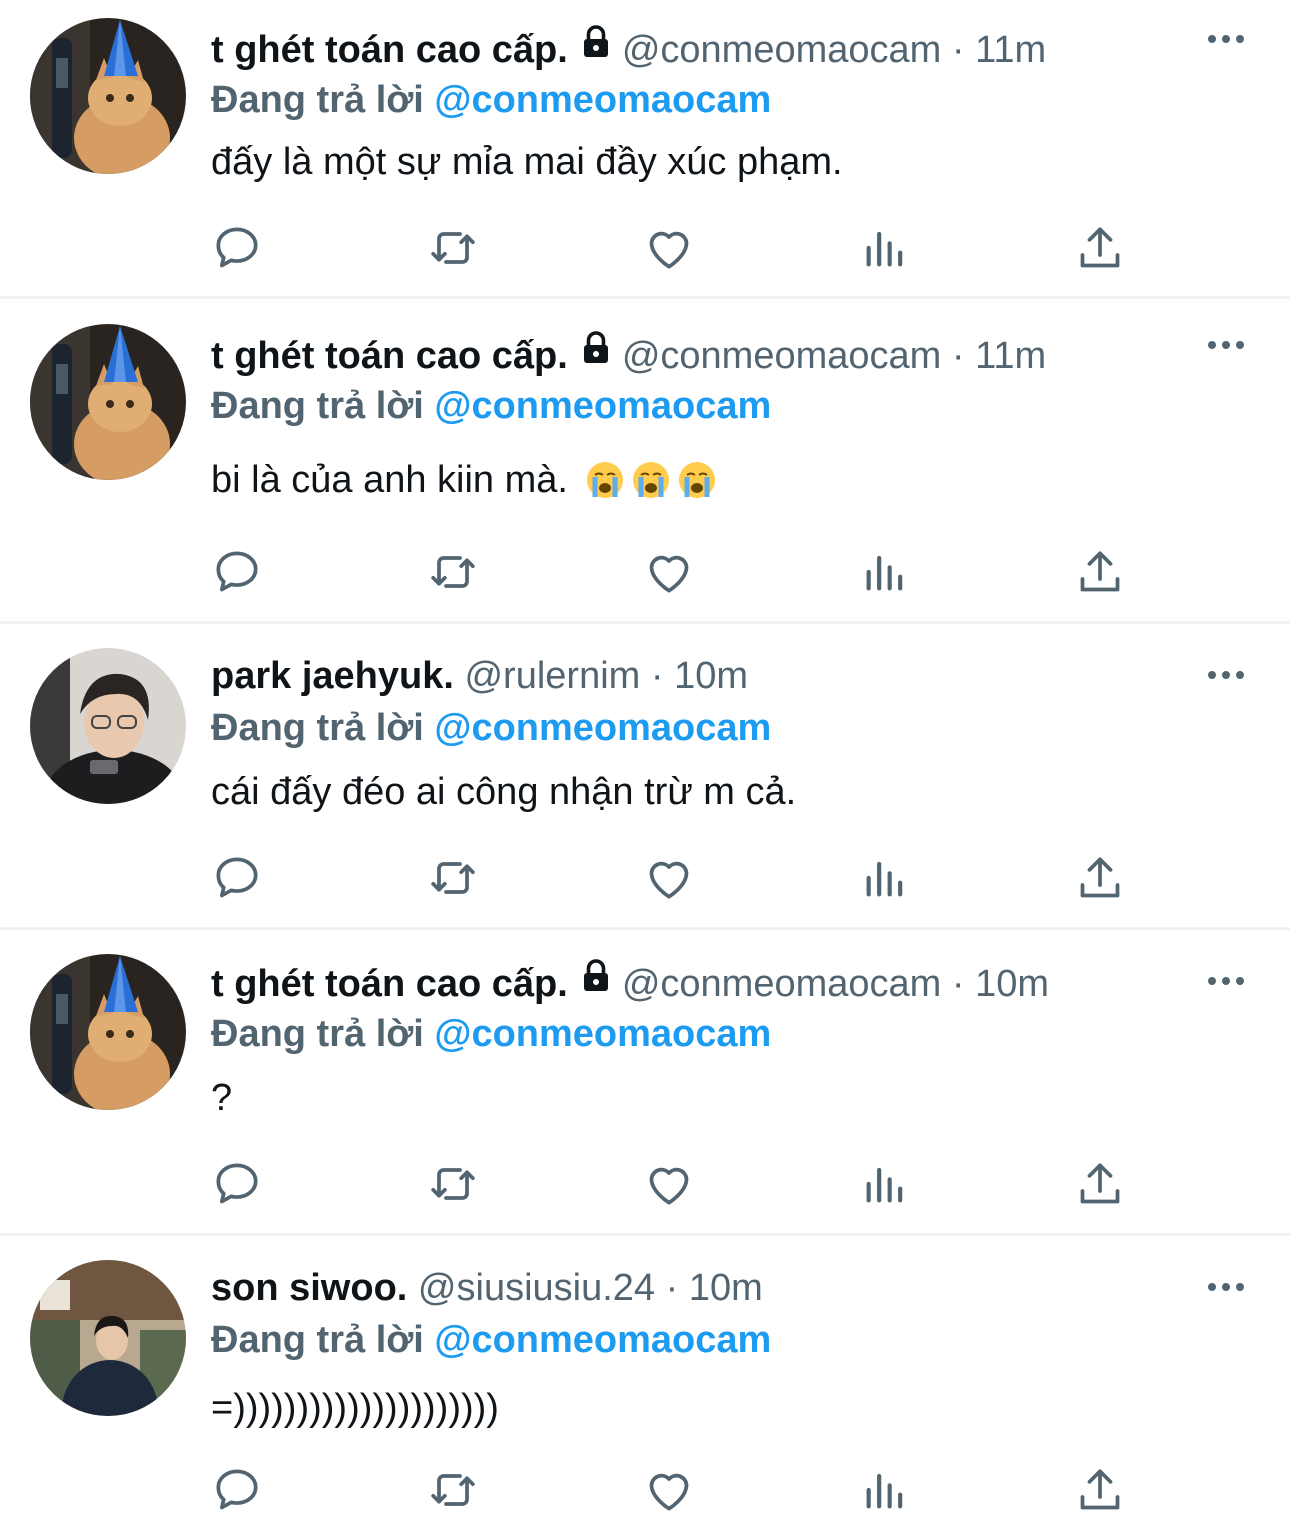 This screenshot has height=1536, width=1290. I want to click on tweet-header: t ghét toán cao cấp. @conmeomaocam · 10m, so click(630, 984).